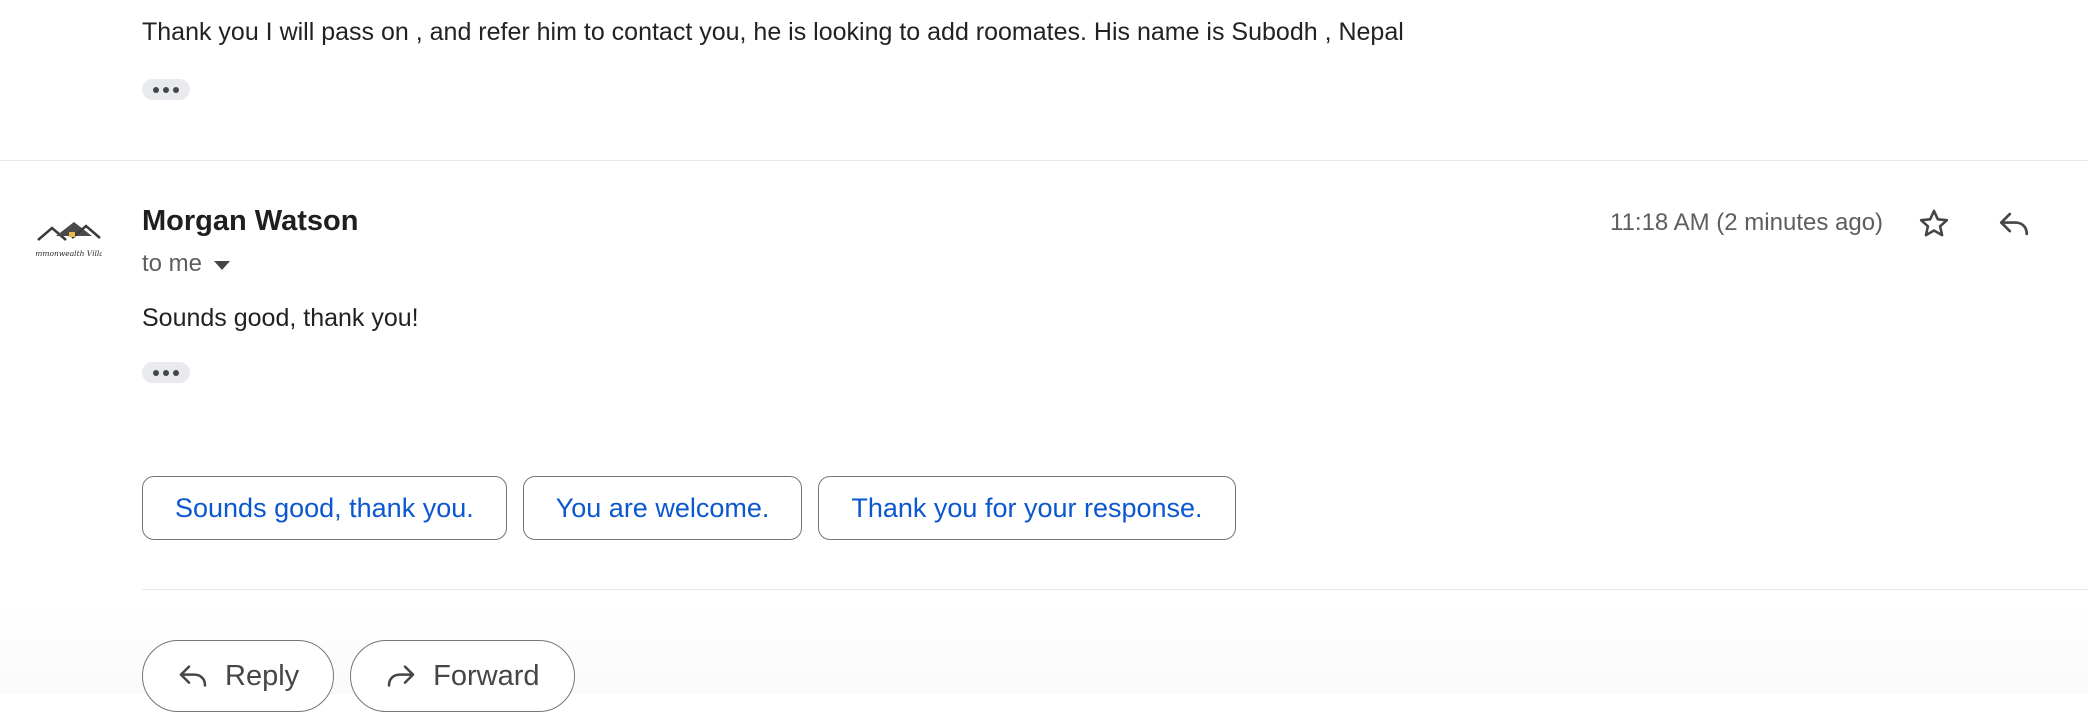 Image resolution: width=2088 pixels, height=712 pixels. What do you see at coordinates (1027, 508) in the screenshot?
I see `smart-reply-chip: Thank you for your response.` at bounding box center [1027, 508].